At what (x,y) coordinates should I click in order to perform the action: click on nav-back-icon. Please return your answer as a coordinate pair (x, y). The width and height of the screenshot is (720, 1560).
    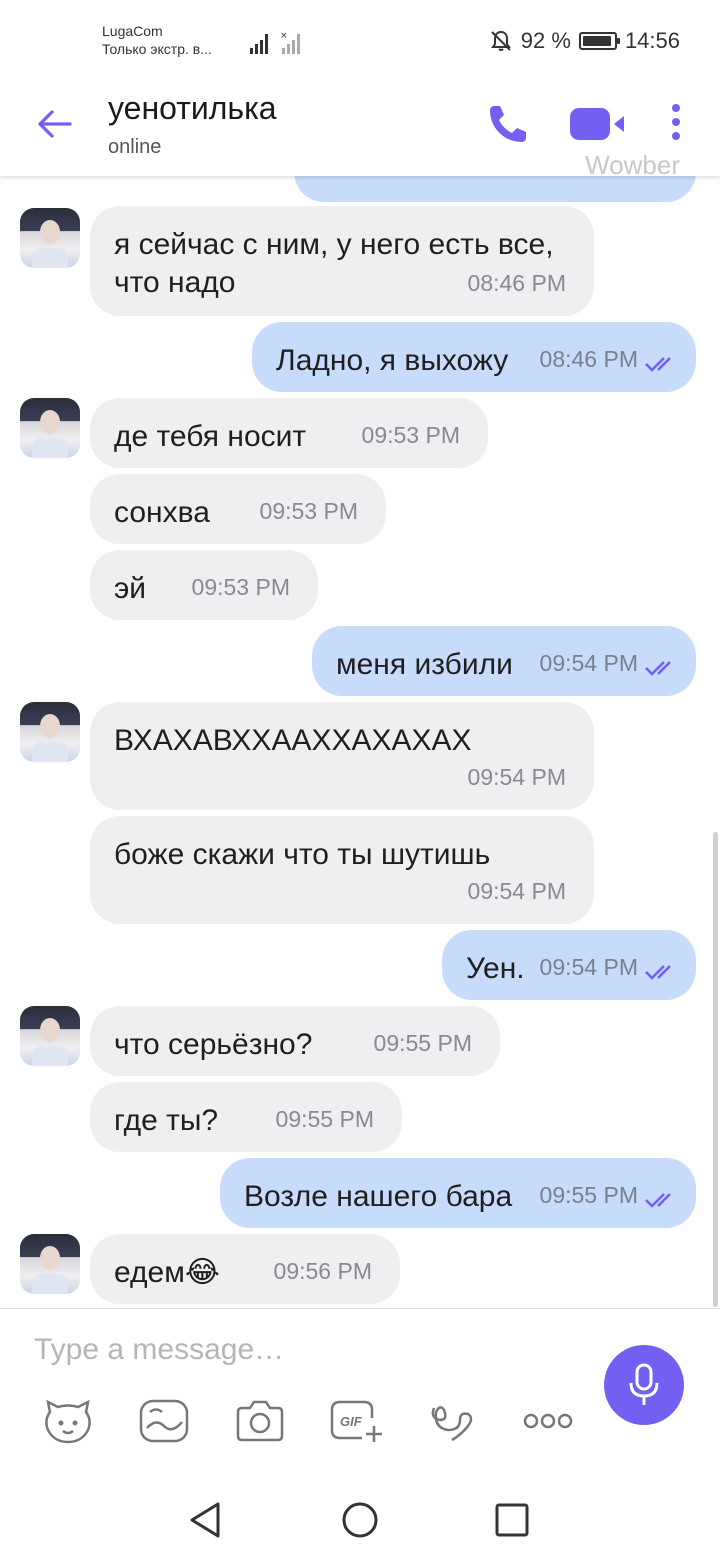
    Looking at the image, I should click on (206, 1520).